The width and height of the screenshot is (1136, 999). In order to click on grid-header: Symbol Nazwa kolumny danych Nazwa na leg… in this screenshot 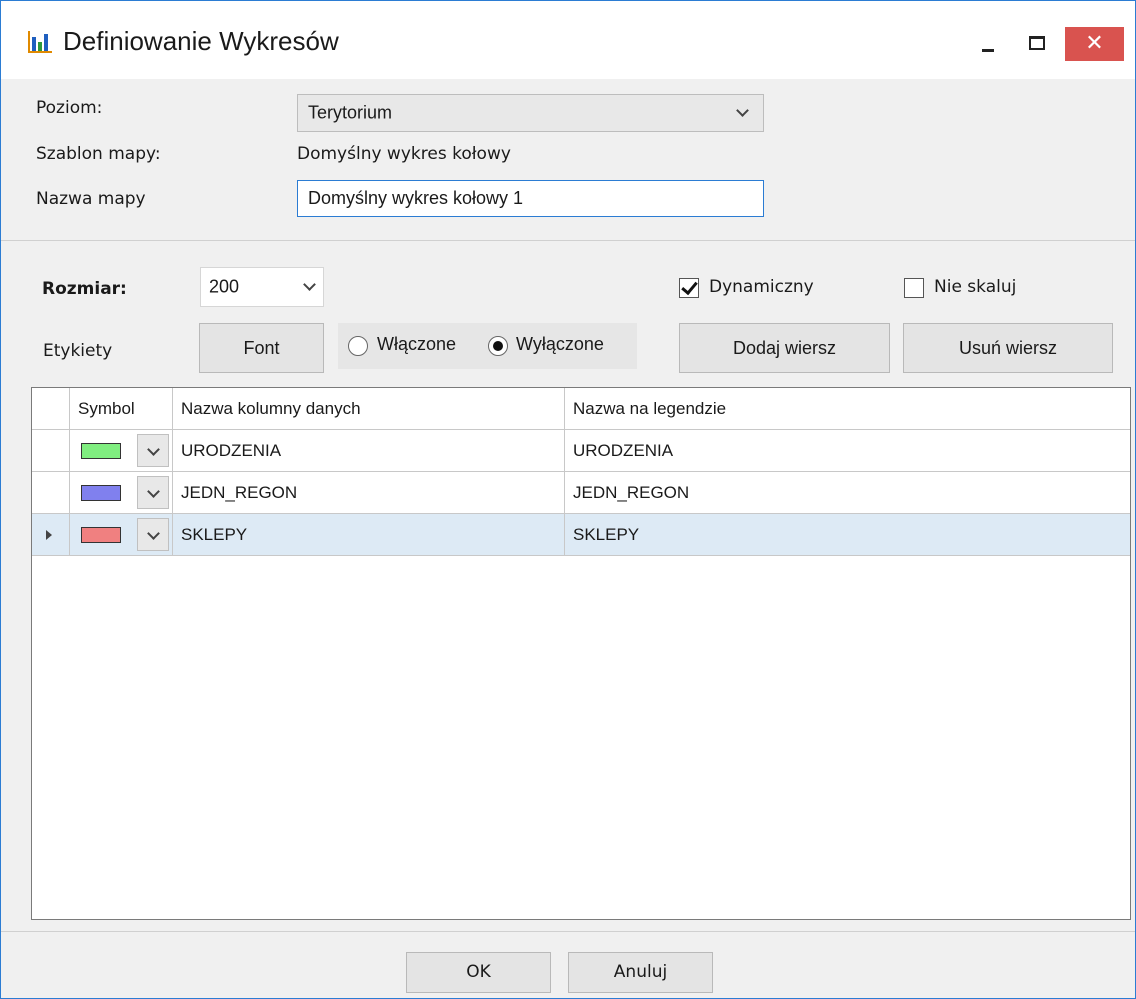, I will do `click(581, 408)`.